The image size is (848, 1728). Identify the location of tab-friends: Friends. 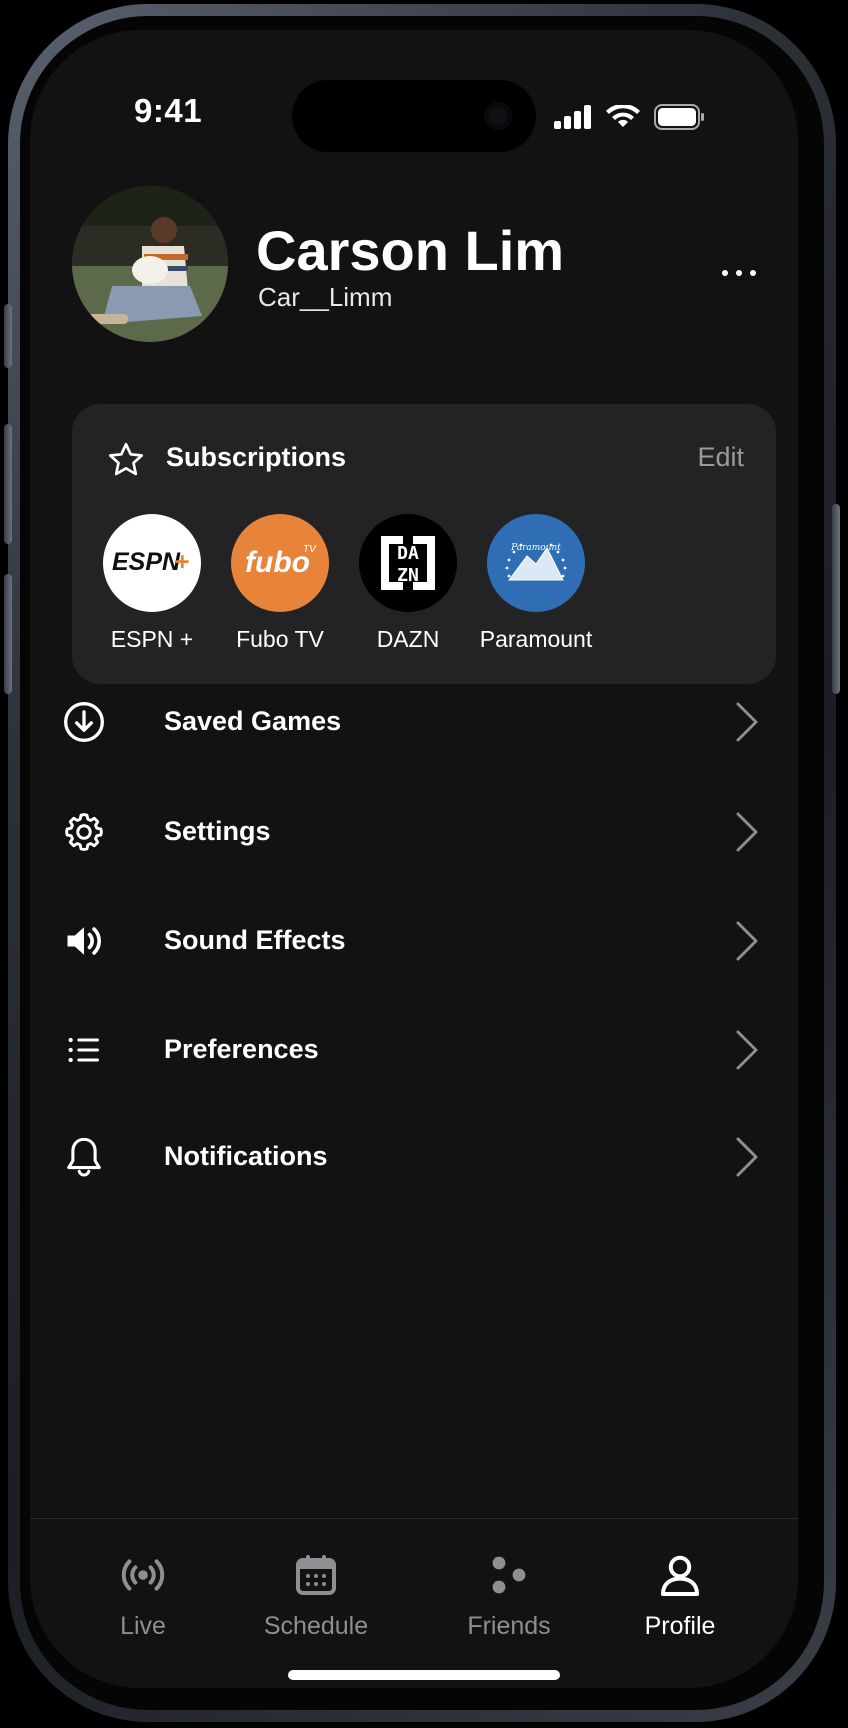
(509, 1595).